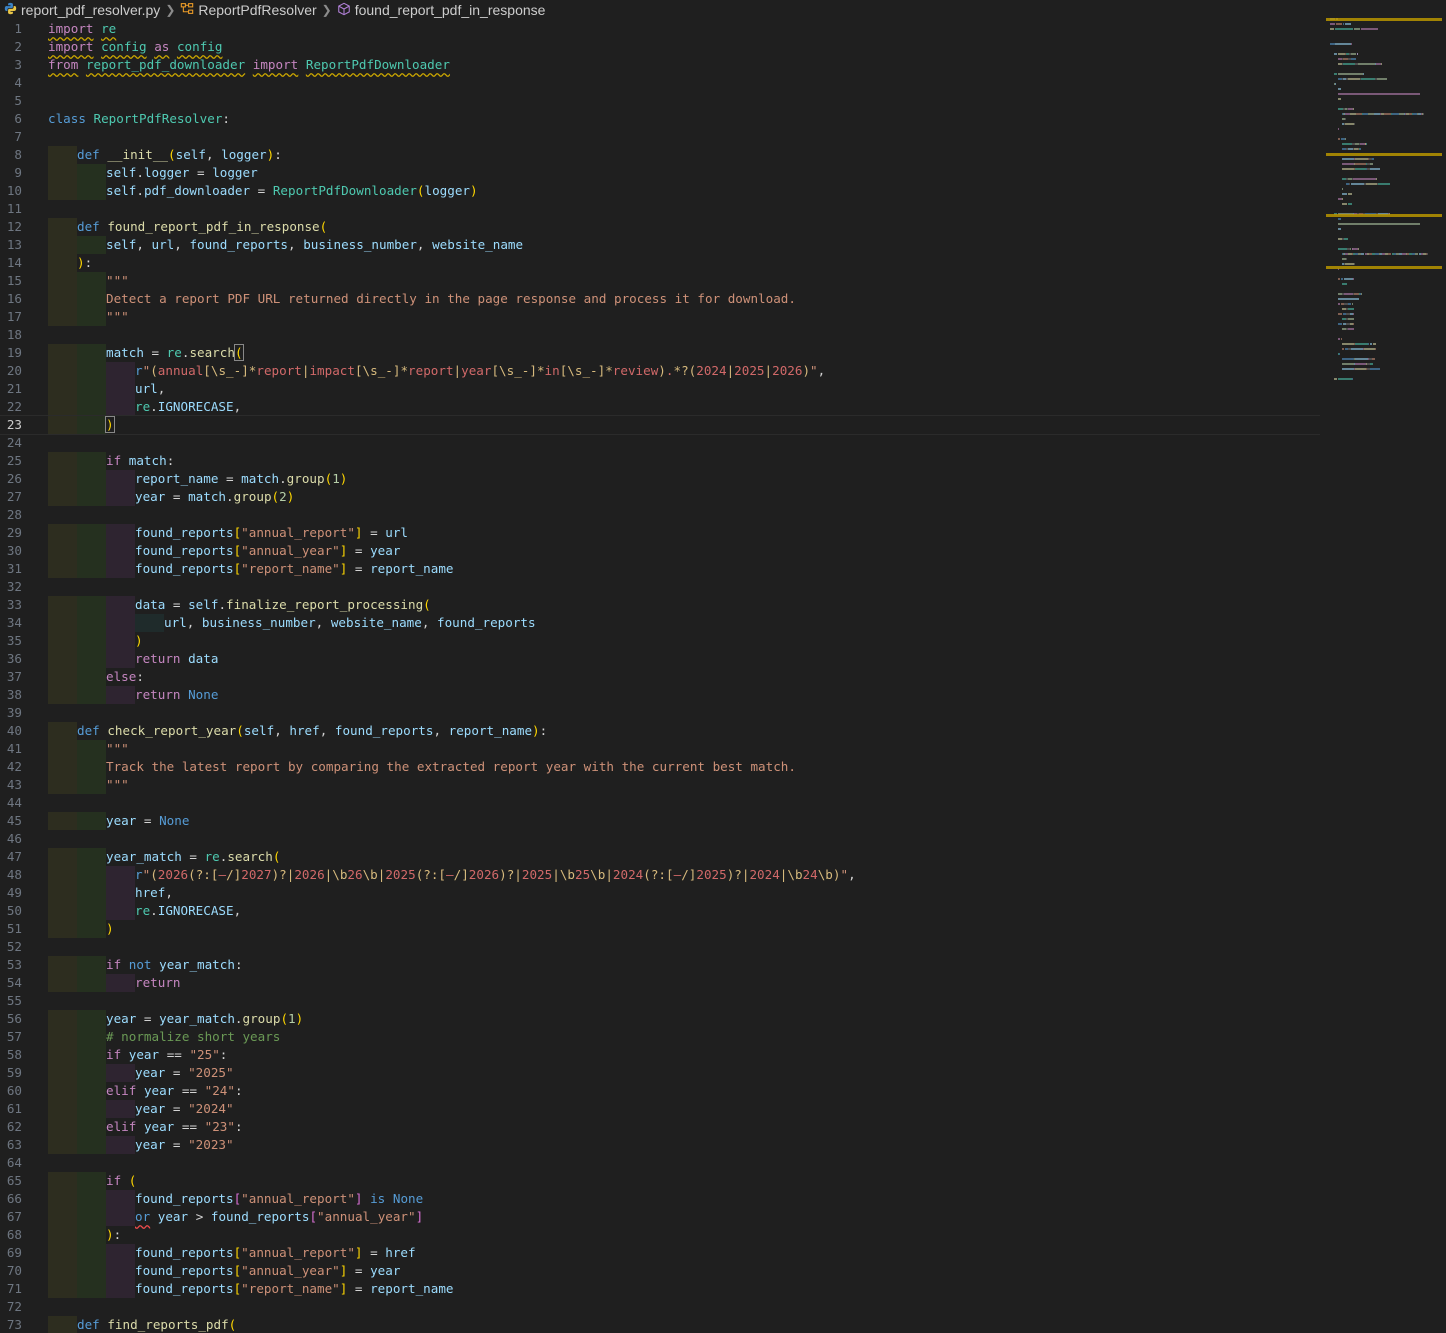 The width and height of the screenshot is (1446, 1333). I want to click on code-line: 57 # normalize short years, so click(660, 1037).